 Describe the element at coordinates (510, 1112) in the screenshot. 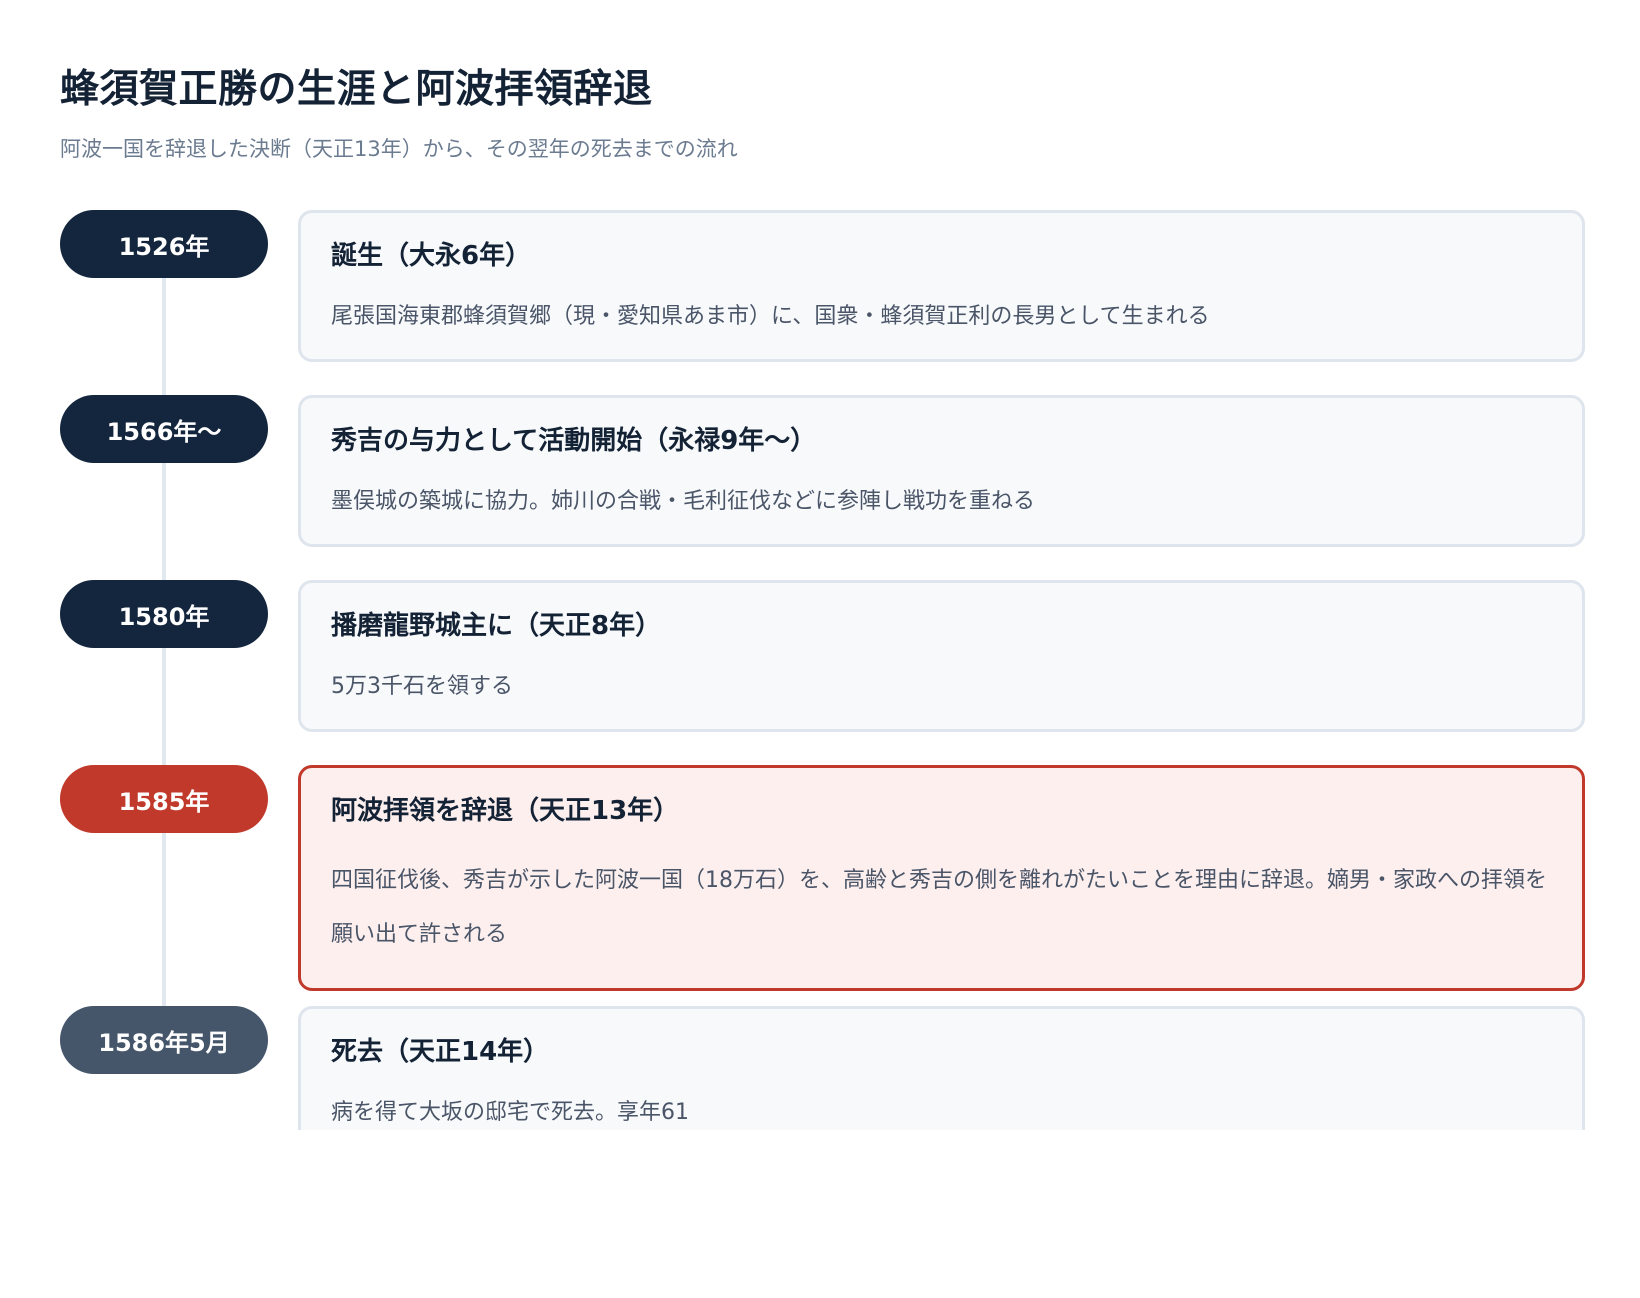

I see `event-description: 病を得て大坂の邸宅で死去。享年61` at that location.